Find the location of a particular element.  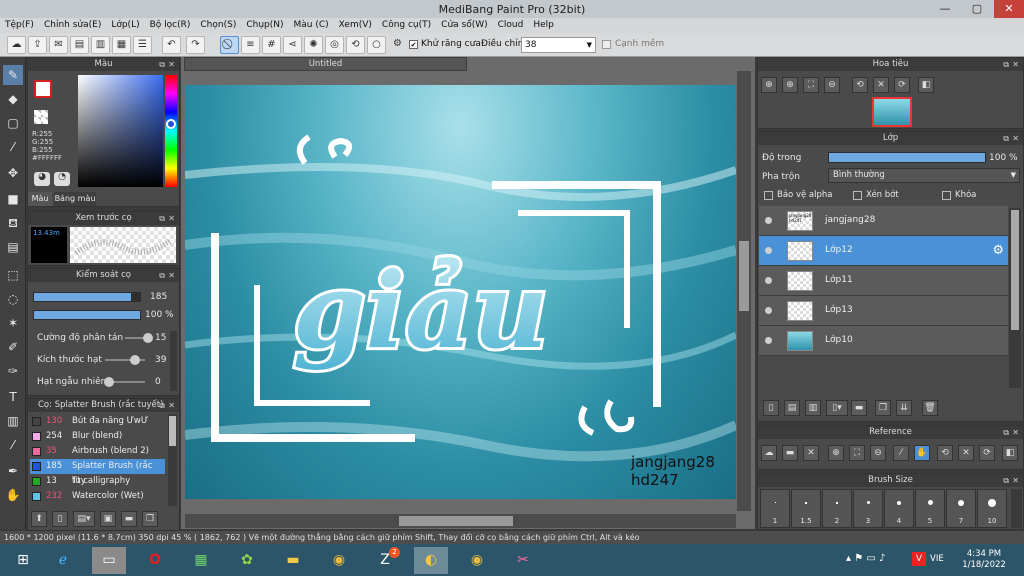

picker-icon: ◔ is located at coordinates (62, 179).